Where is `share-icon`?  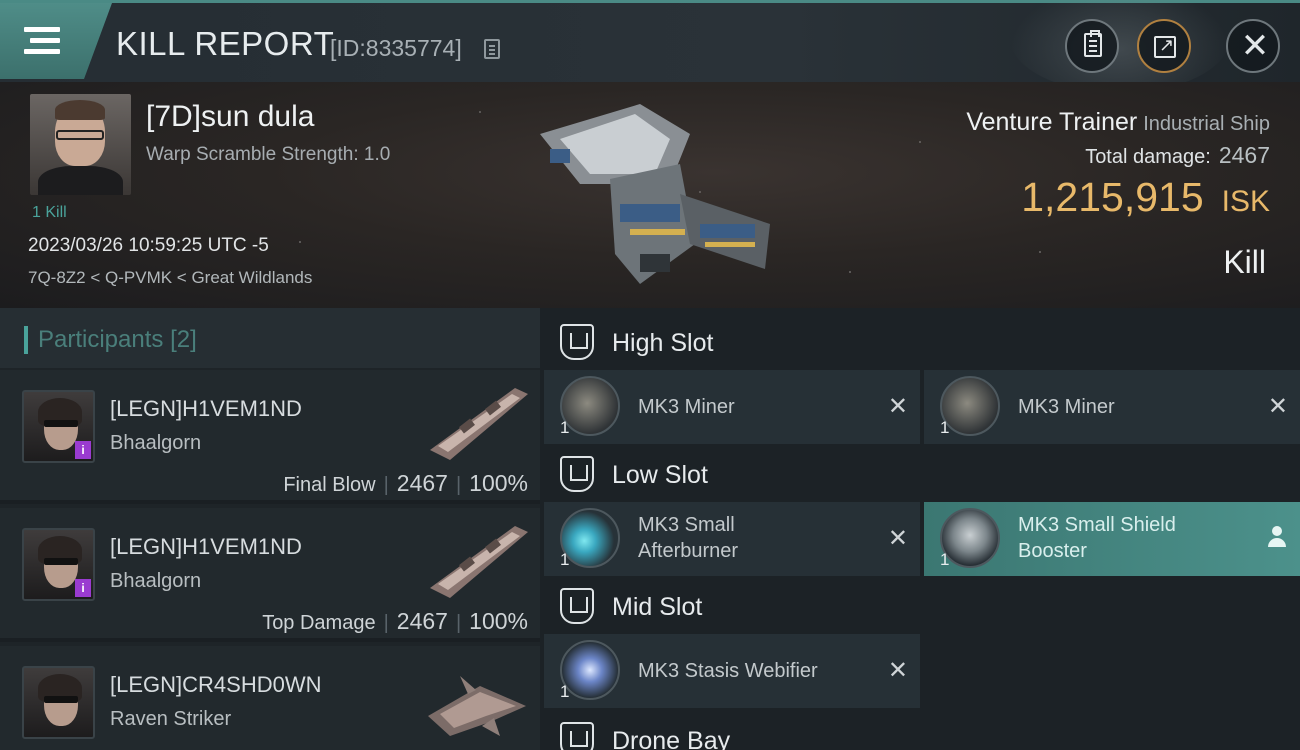
share-icon is located at coordinates (1165, 46).